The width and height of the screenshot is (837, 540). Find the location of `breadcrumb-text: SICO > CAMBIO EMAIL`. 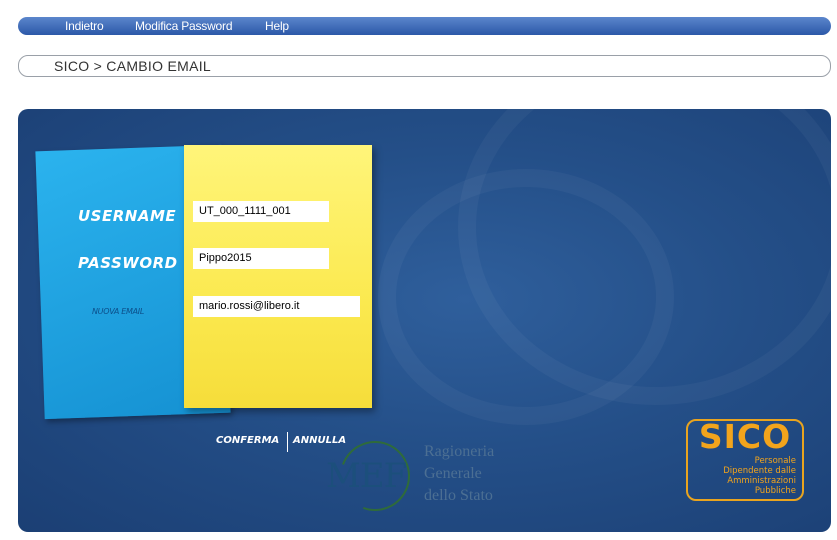

breadcrumb-text: SICO > CAMBIO EMAIL is located at coordinates (133, 66).